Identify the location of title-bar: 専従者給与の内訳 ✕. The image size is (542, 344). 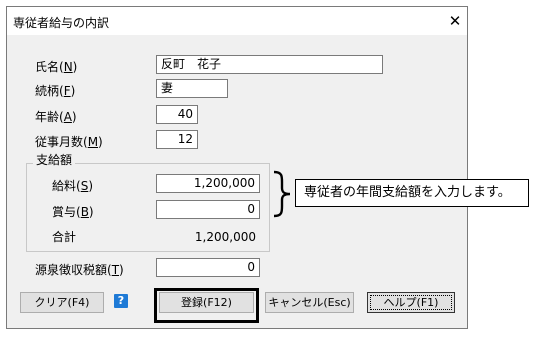
(237, 21).